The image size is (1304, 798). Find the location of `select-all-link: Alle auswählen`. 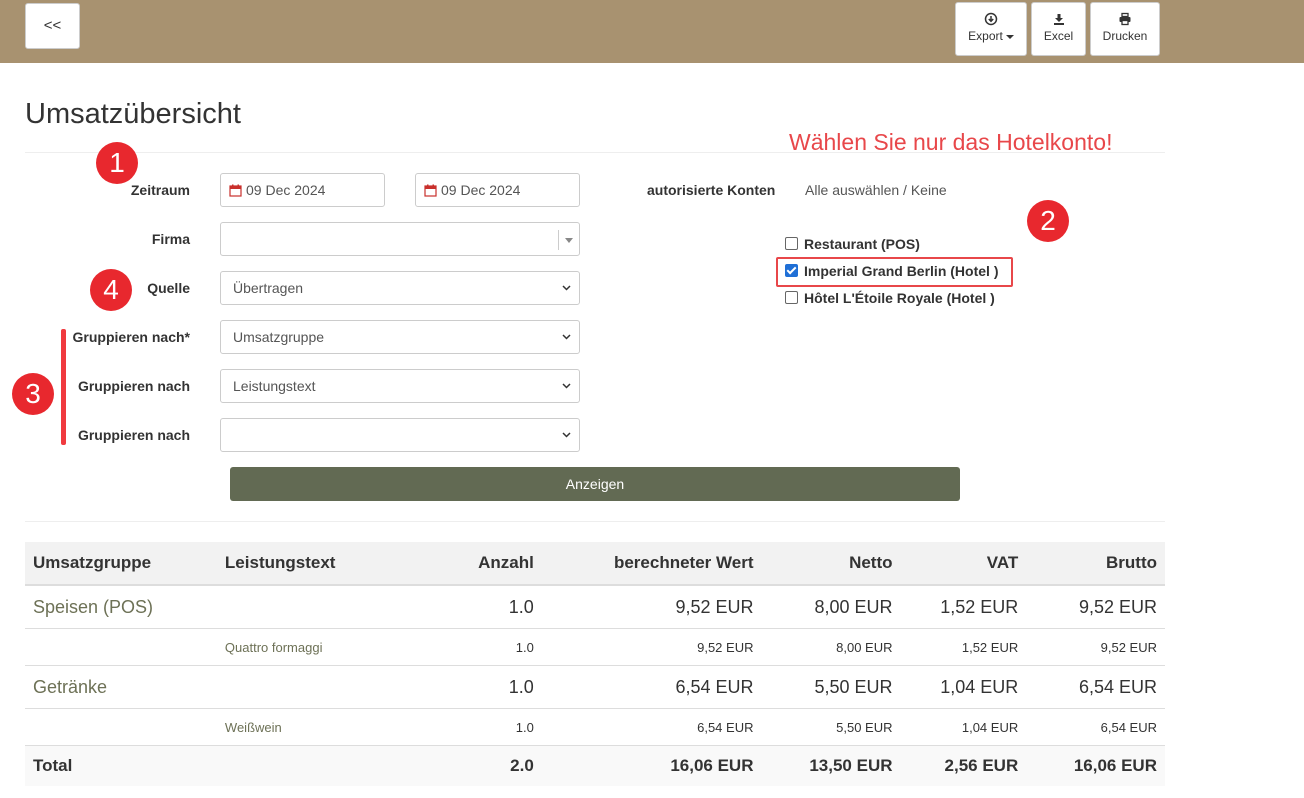

select-all-link: Alle auswählen is located at coordinates (852, 190).